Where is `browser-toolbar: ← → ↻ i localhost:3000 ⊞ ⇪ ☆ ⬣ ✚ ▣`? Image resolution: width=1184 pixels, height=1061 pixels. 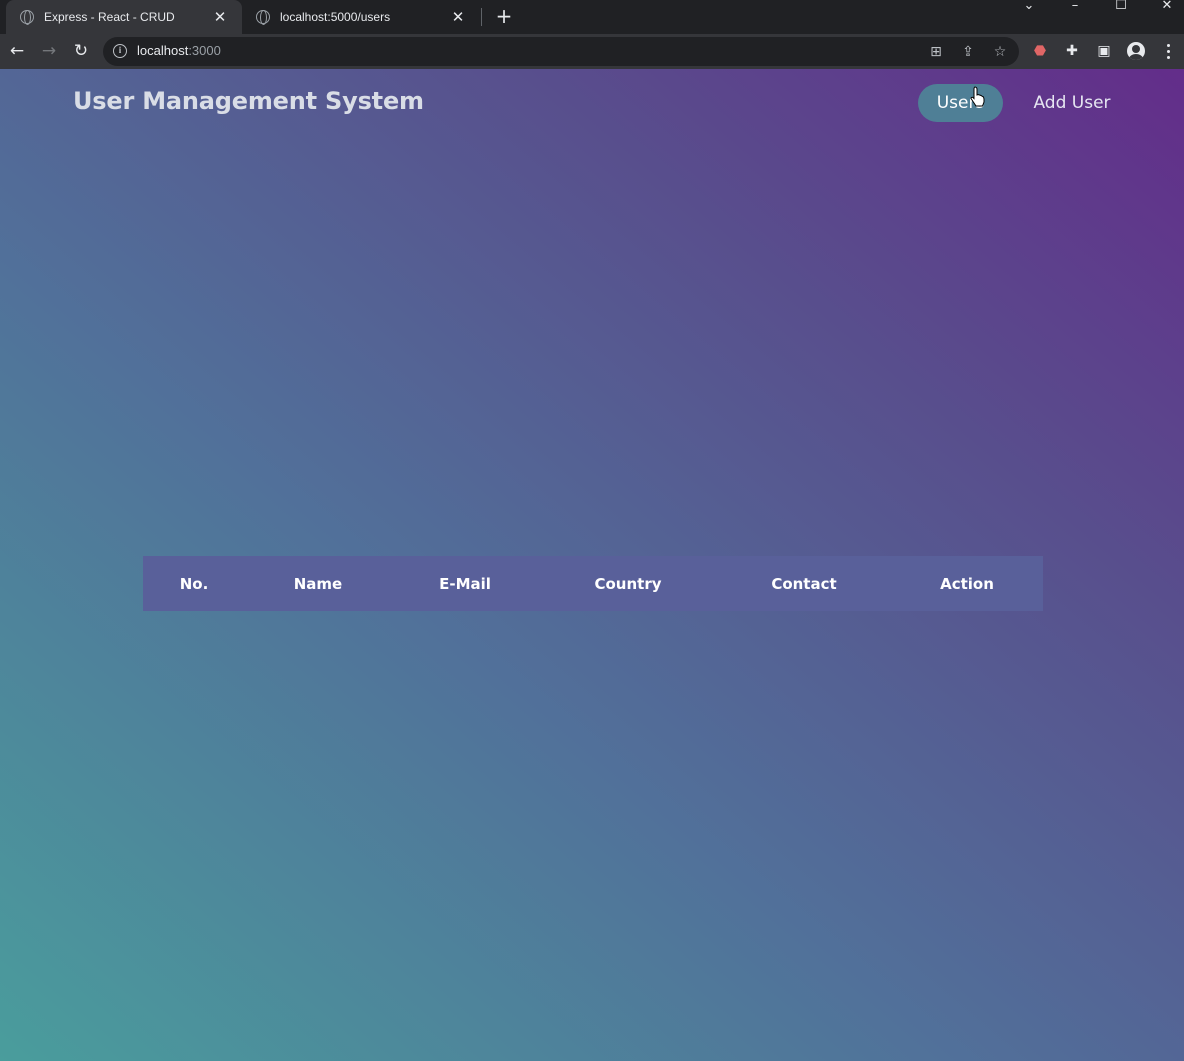 browser-toolbar: ← → ↻ i localhost:3000 ⊞ ⇪ ☆ ⬣ ✚ ▣ is located at coordinates (592, 51).